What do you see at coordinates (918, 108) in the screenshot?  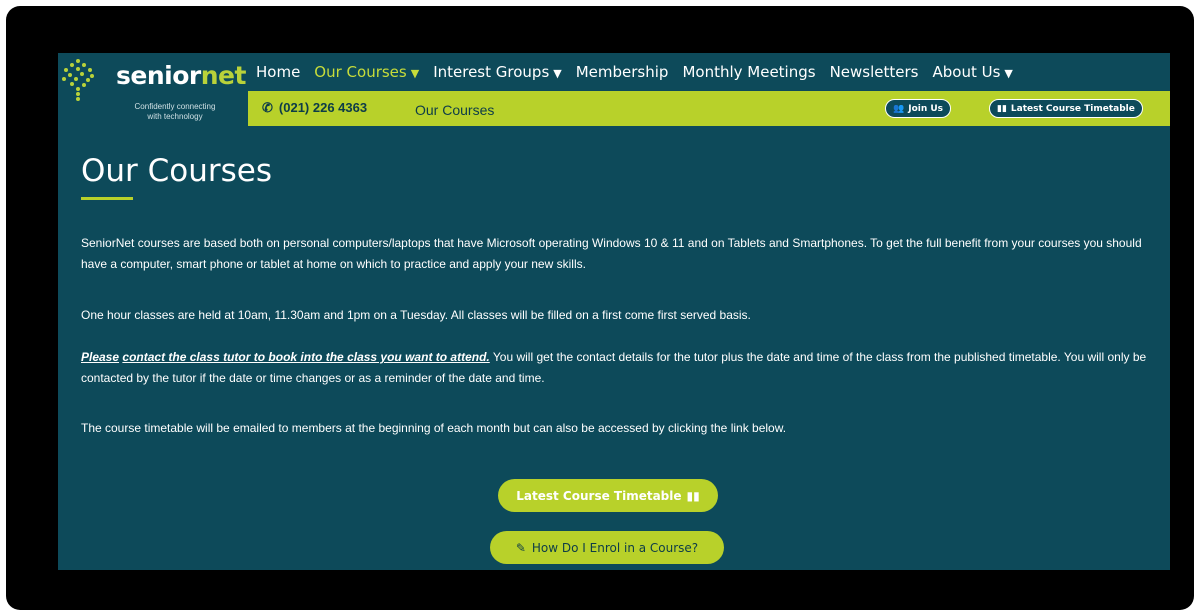 I see `join-us-button: 👥 Join Us` at bounding box center [918, 108].